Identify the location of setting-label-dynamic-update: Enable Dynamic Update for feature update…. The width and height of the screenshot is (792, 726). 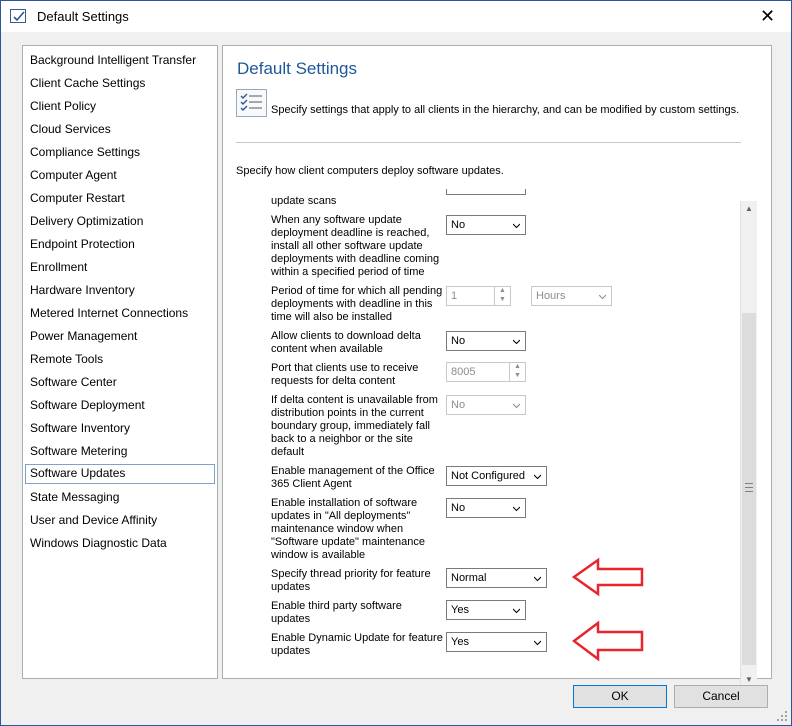
(357, 644).